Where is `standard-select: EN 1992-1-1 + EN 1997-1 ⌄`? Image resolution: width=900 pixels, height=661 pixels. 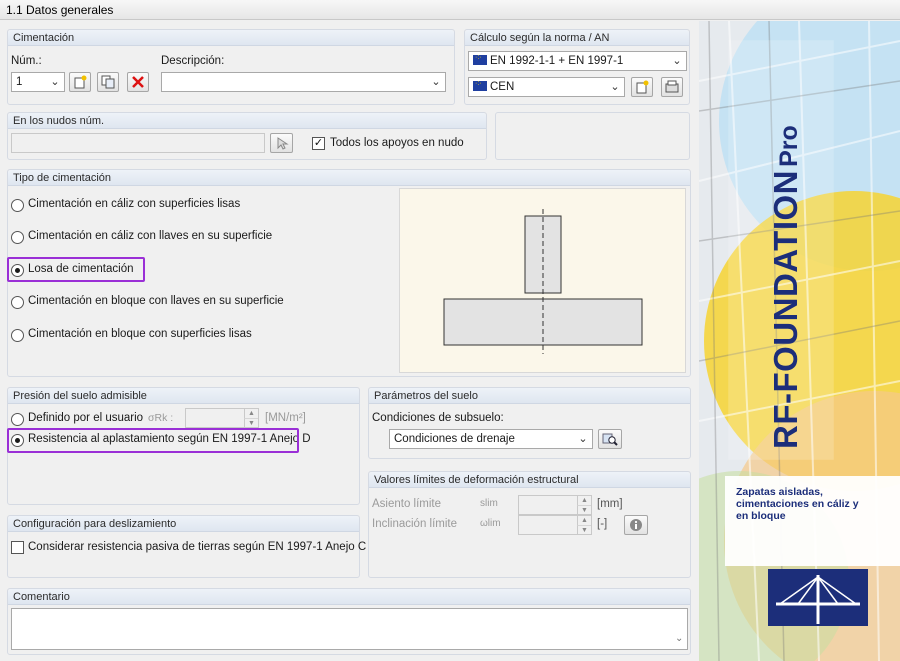
standard-select: EN 1992-1-1 + EN 1997-1 ⌄ is located at coordinates (577, 61).